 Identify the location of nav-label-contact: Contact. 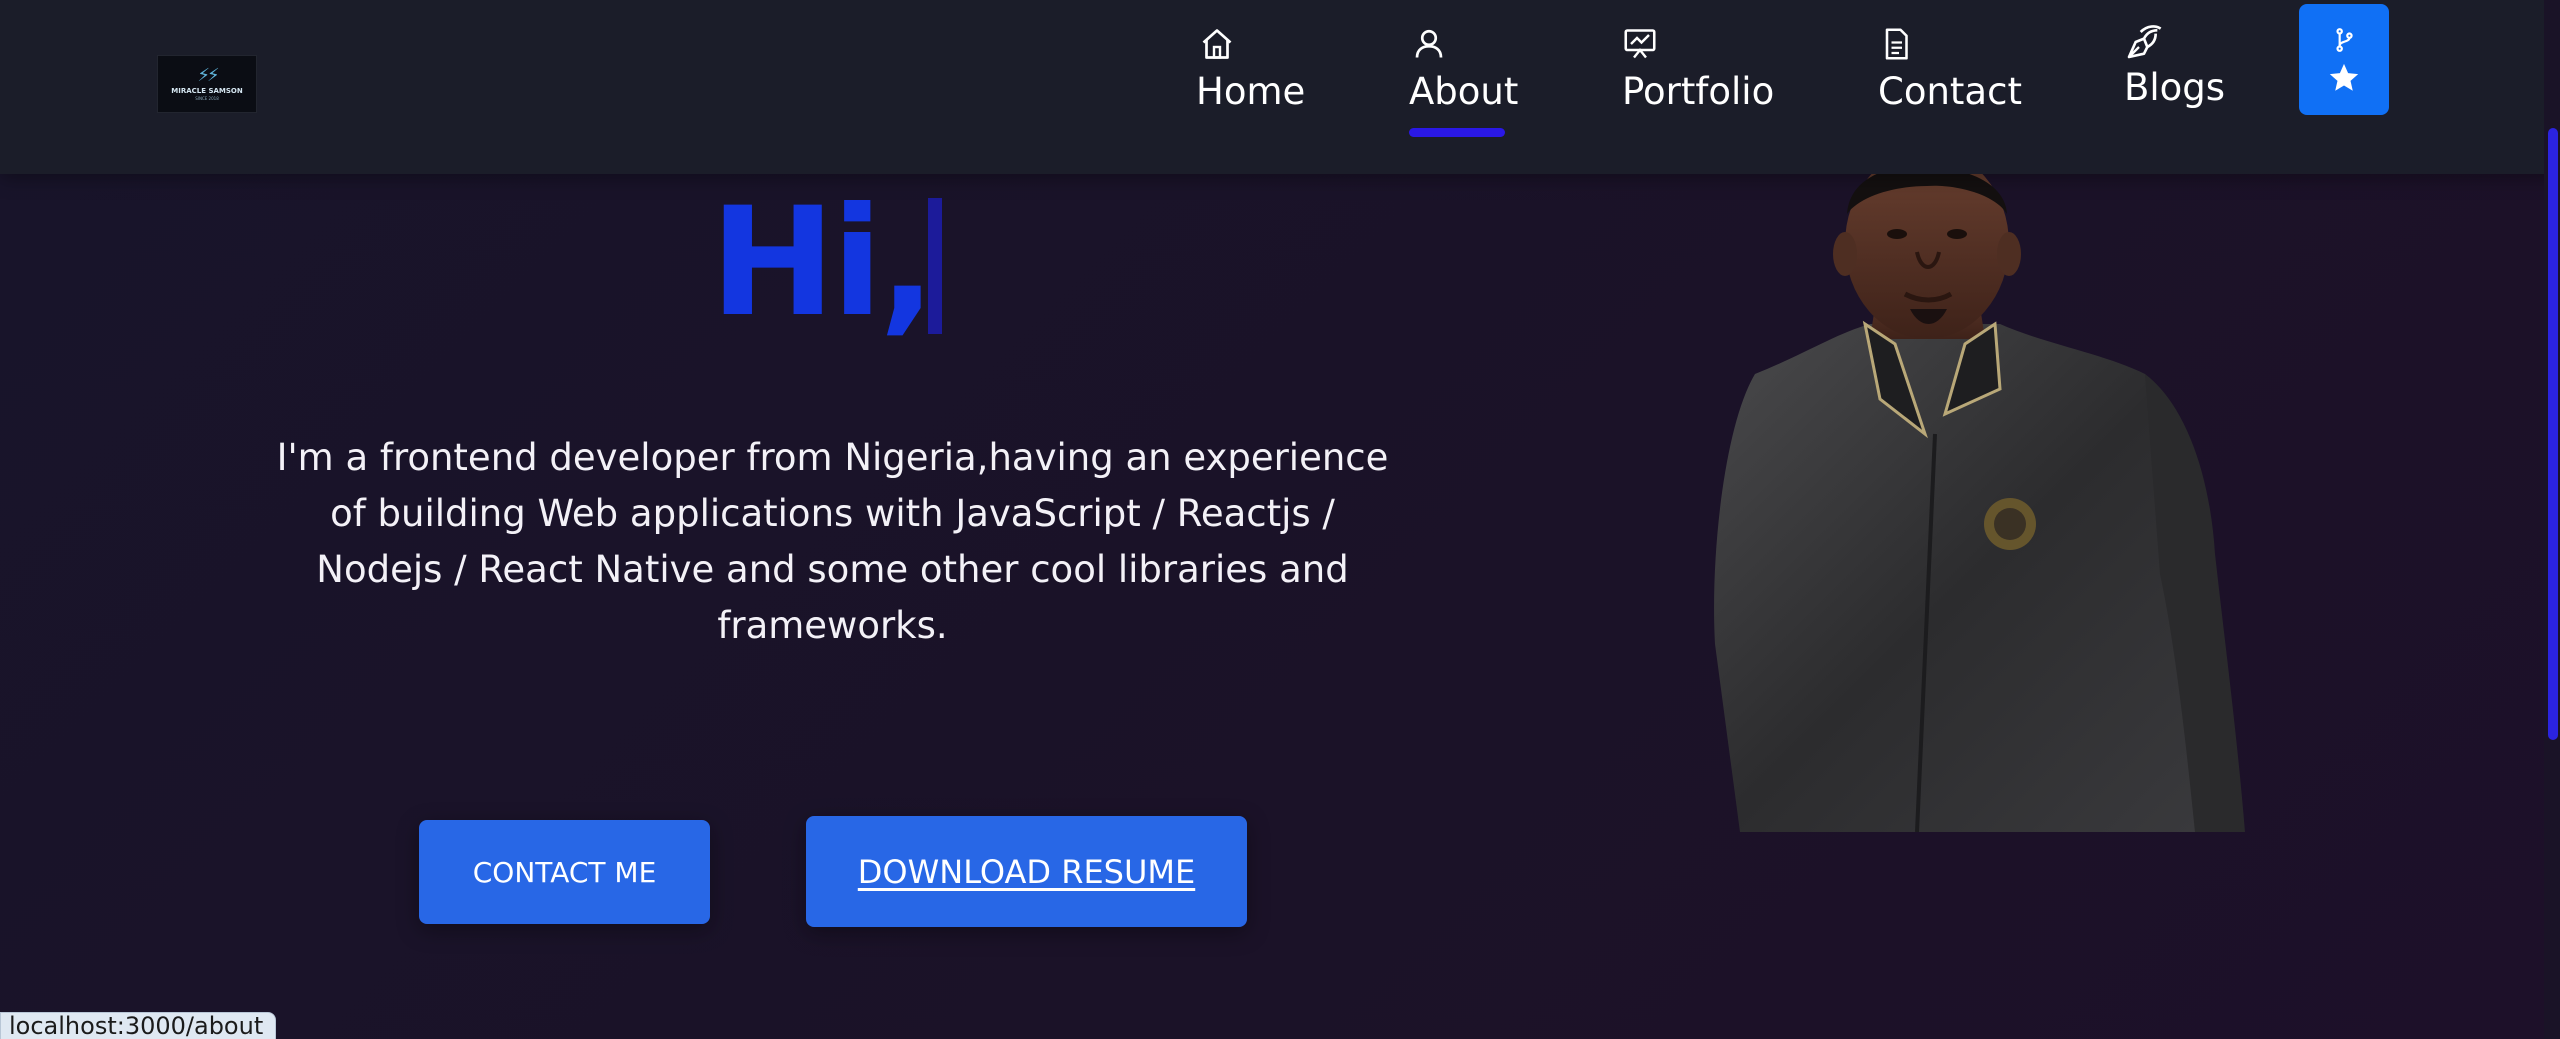
(1950, 91).